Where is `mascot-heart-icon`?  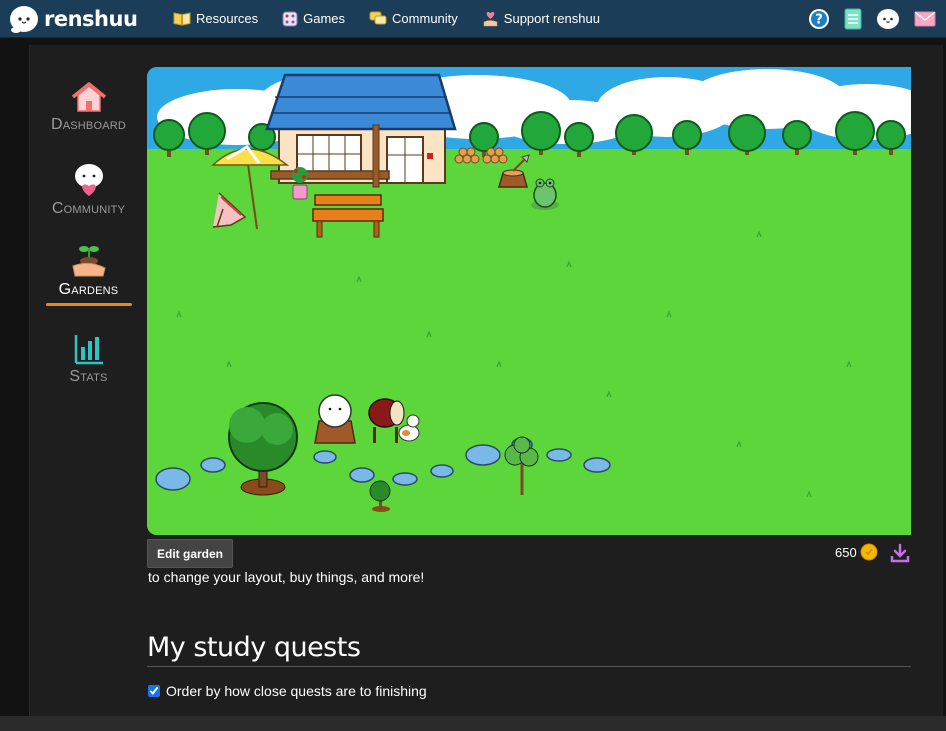 mascot-heart-icon is located at coordinates (88, 180).